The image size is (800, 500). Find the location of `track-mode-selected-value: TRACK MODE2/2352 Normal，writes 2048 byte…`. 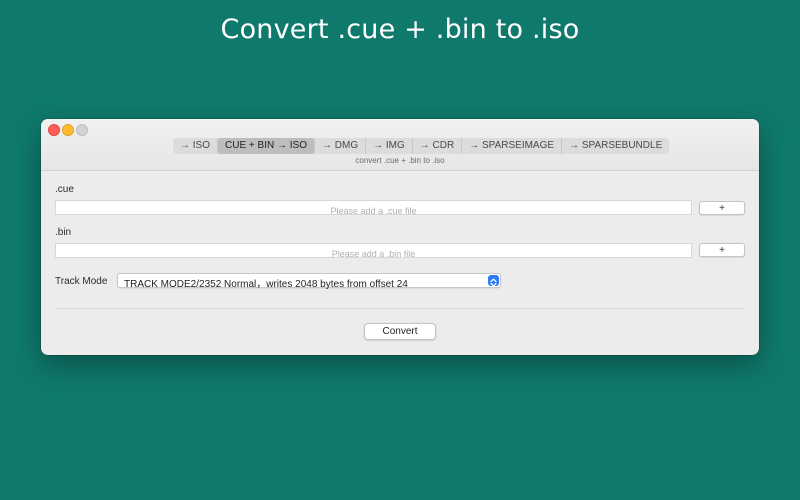

track-mode-selected-value: TRACK MODE2/2352 Normal，writes 2048 byte… is located at coordinates (266, 284).